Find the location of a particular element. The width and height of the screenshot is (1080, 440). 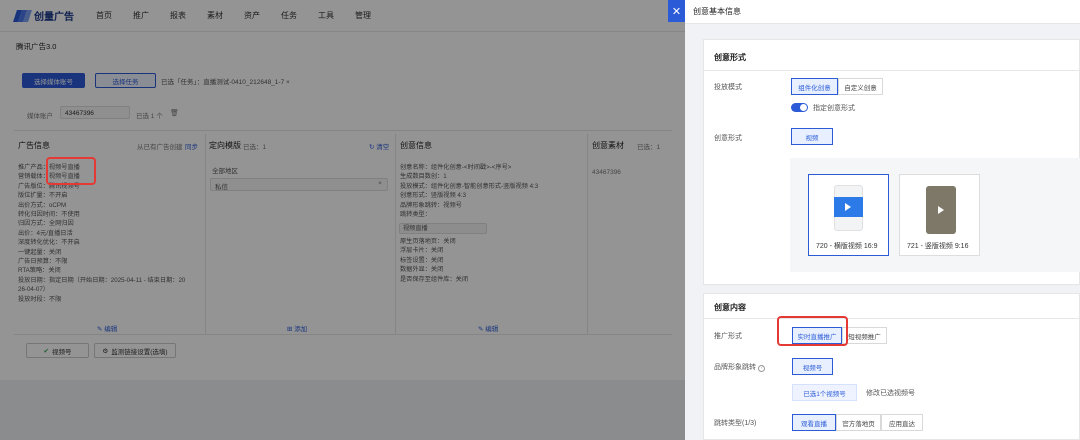

jump-app-direct-button: 应用直达 is located at coordinates (902, 422).